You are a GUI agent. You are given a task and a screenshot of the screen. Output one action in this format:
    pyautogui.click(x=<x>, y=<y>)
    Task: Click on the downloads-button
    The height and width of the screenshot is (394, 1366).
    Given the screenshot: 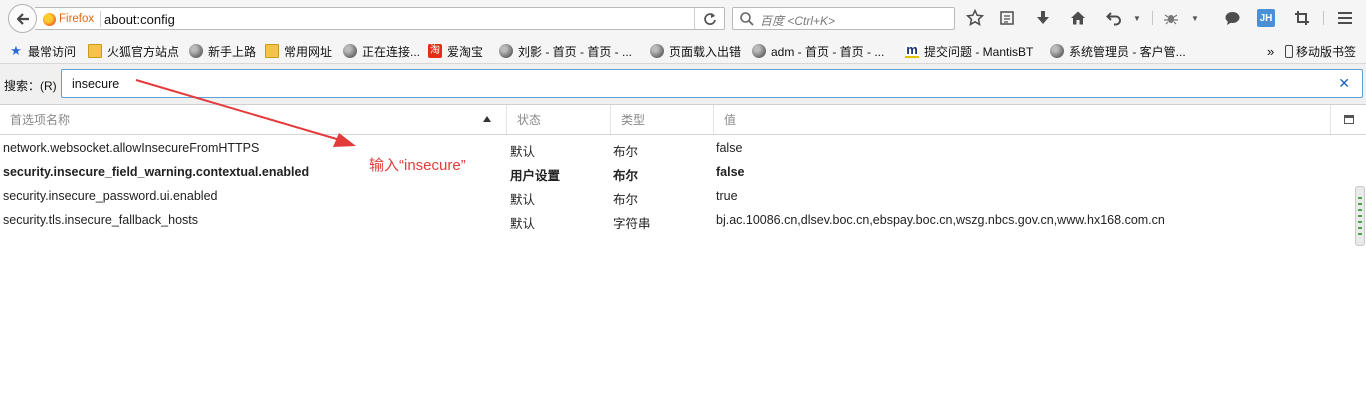 What is the action you would take?
    pyautogui.click(x=1043, y=18)
    